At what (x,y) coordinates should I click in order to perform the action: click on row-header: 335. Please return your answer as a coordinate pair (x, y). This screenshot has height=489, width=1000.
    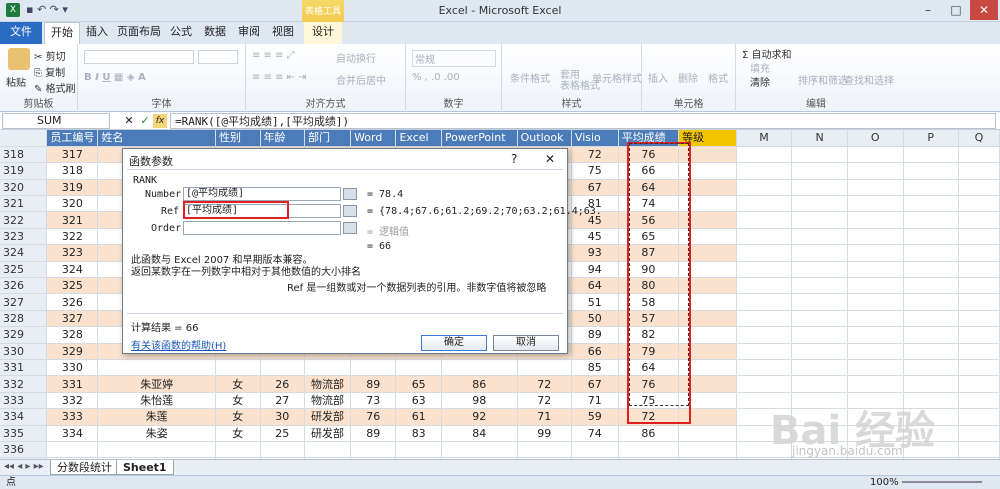
    Looking at the image, I should click on (24, 433).